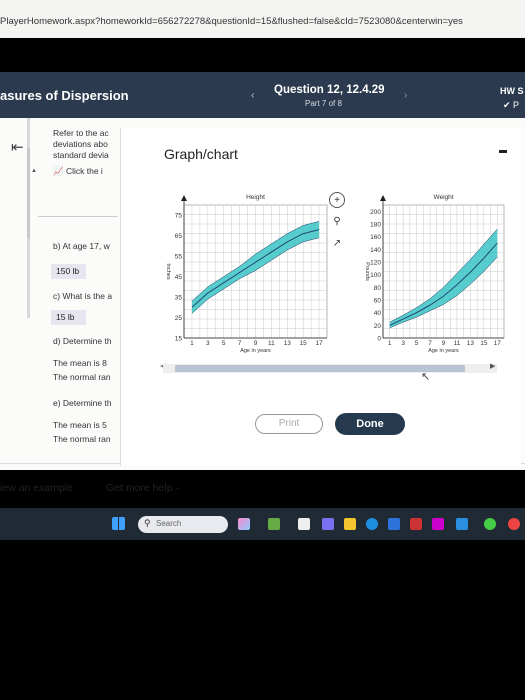 This screenshot has width=525, height=700. What do you see at coordinates (511, 105) in the screenshot?
I see `hw-score-sub: ✔ P` at bounding box center [511, 105].